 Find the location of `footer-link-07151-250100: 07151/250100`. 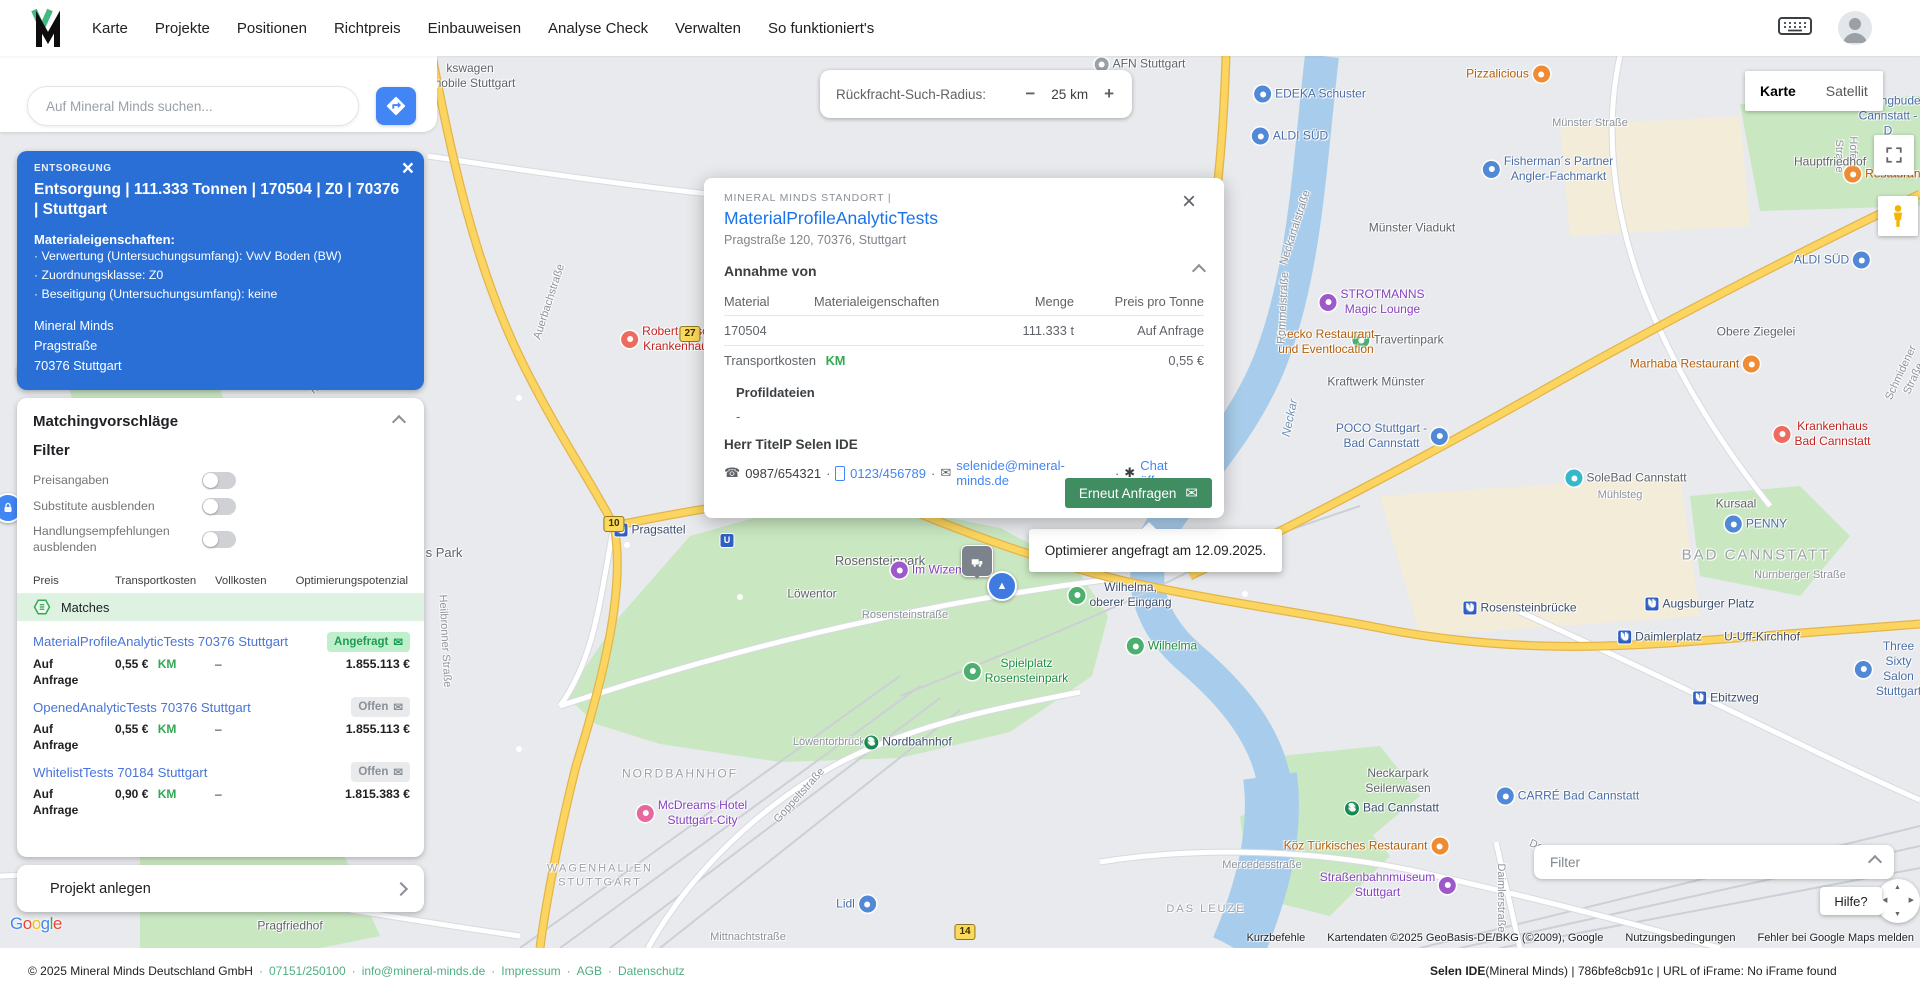

footer-link-07151-250100: 07151/250100 is located at coordinates (307, 971).